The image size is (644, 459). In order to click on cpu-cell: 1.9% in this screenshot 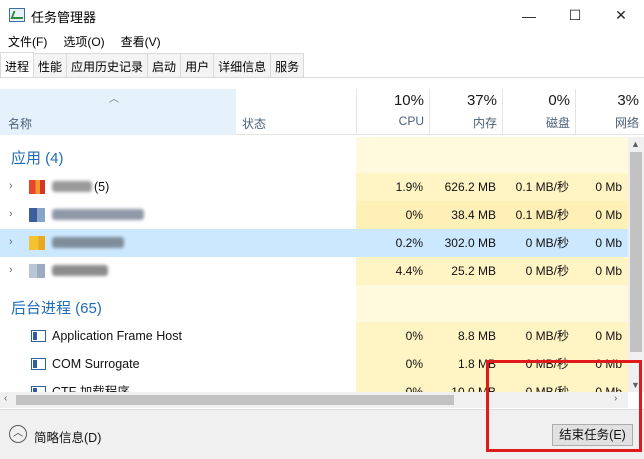, I will do `click(392, 187)`.